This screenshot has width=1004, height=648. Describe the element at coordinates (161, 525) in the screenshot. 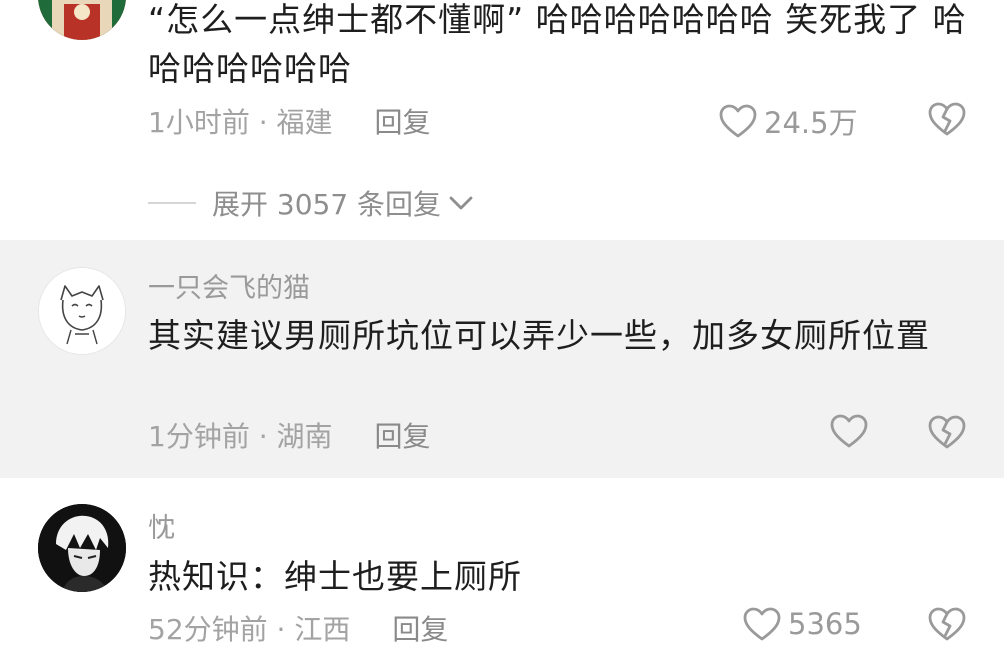

I see `username: 忱` at that location.